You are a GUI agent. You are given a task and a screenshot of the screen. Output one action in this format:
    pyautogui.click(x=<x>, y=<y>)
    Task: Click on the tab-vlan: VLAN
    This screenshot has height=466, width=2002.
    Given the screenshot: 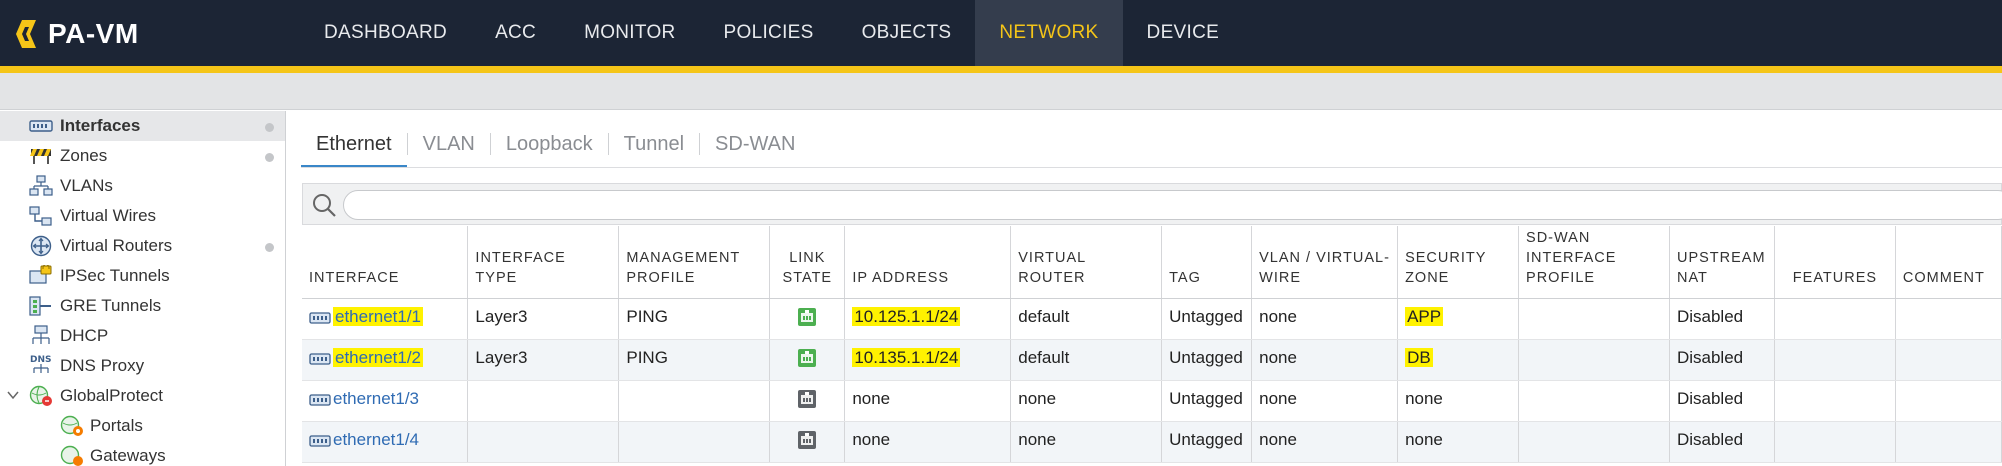 What is the action you would take?
    pyautogui.click(x=449, y=144)
    